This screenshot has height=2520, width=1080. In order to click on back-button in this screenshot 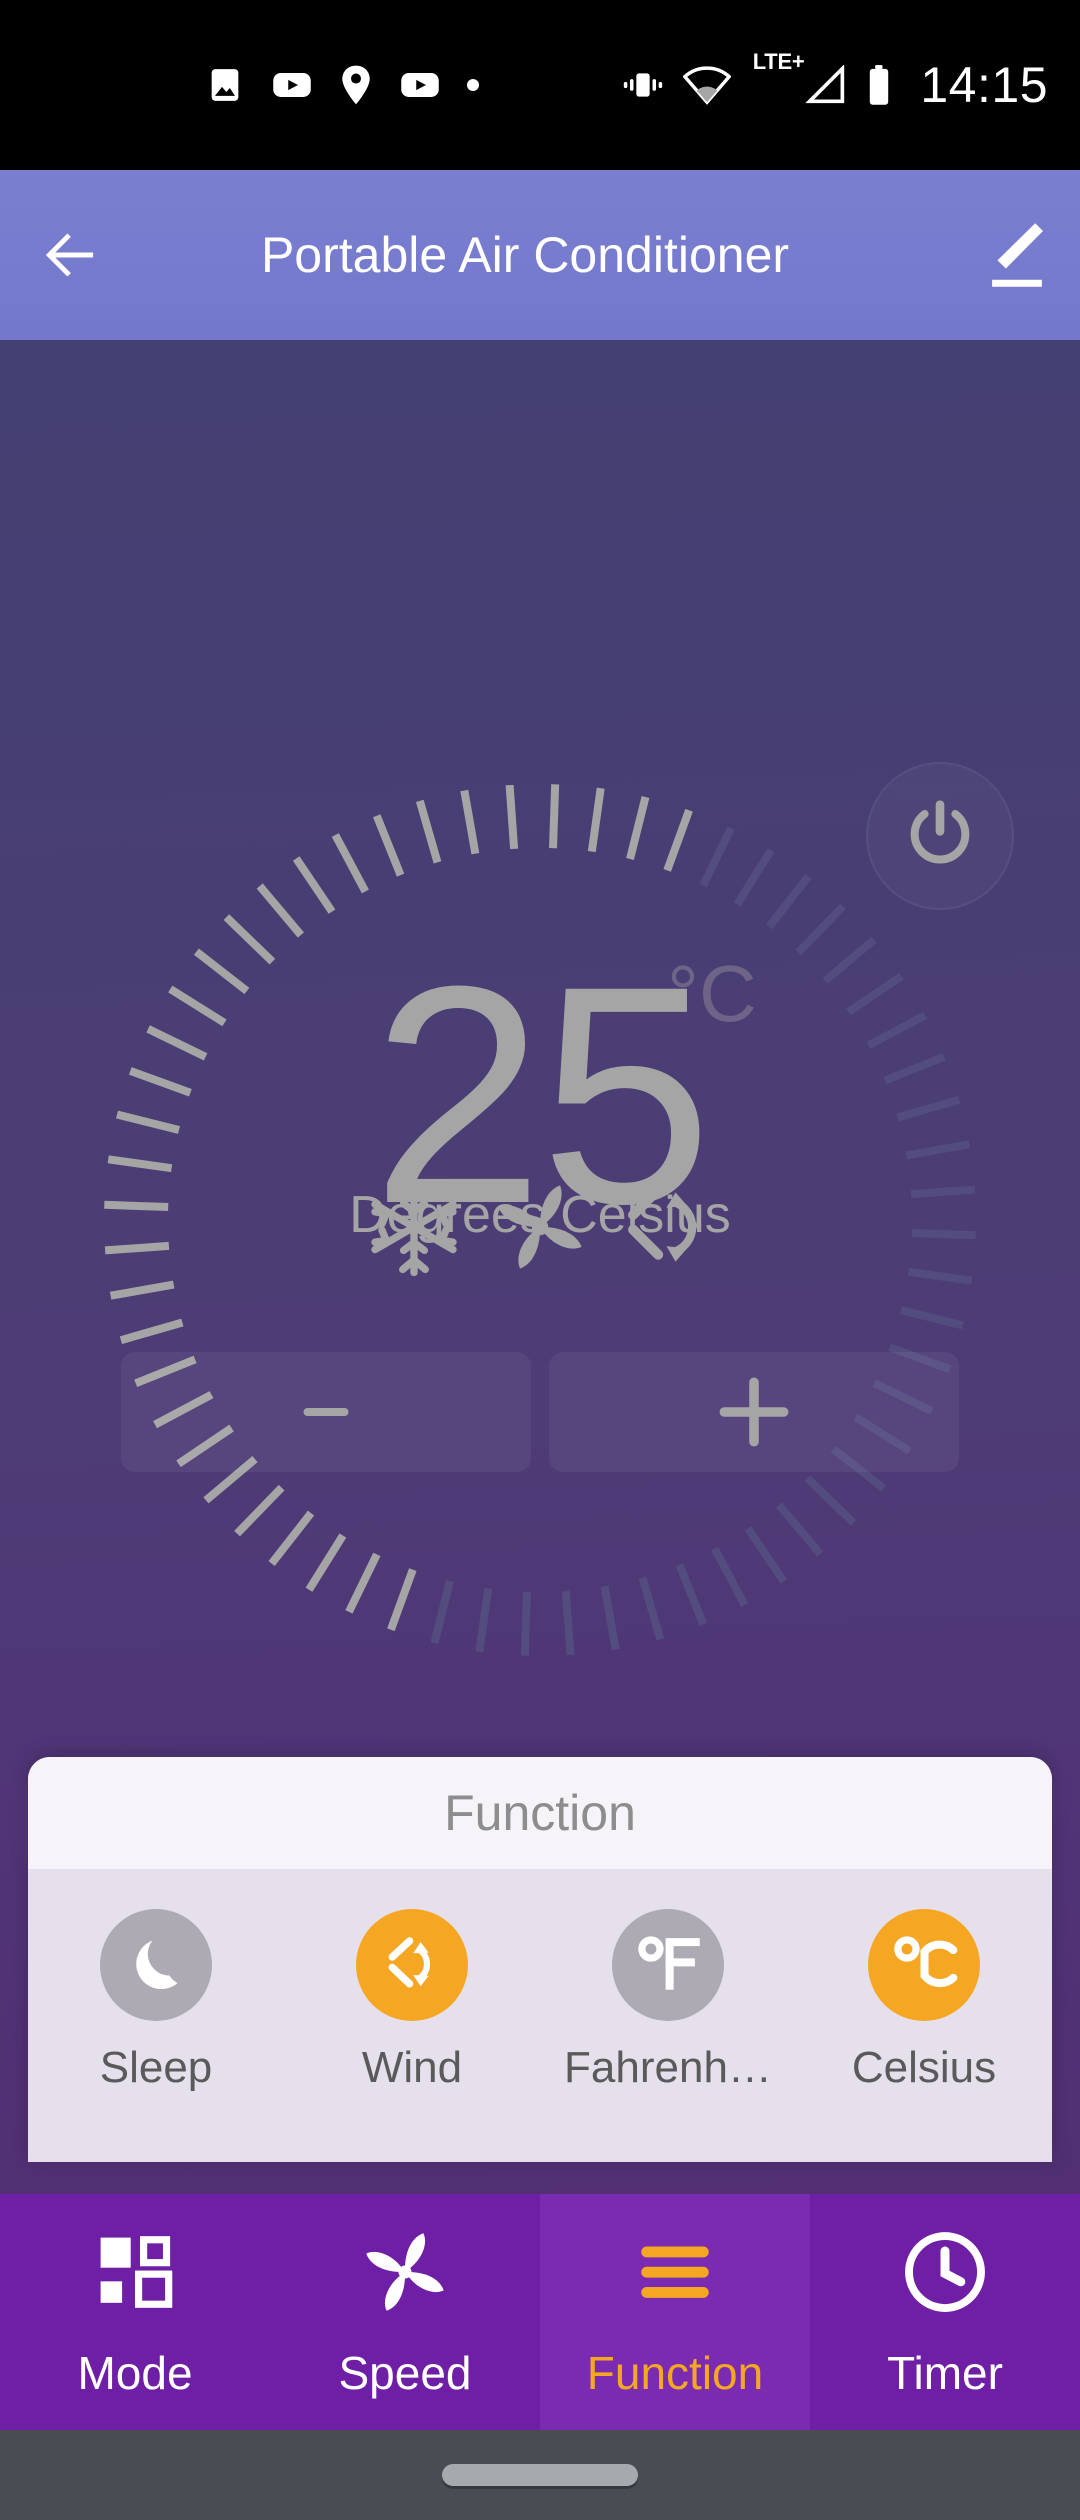, I will do `click(70, 255)`.